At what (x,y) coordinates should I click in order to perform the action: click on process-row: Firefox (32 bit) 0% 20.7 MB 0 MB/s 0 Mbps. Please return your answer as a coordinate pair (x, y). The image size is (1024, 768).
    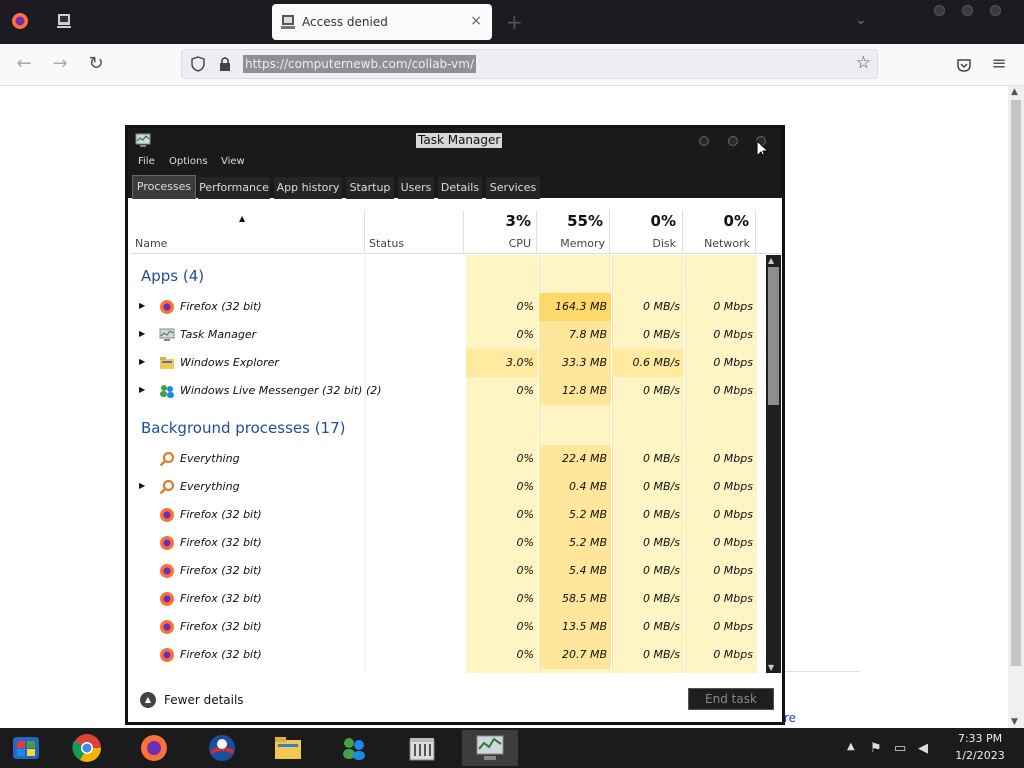
    Looking at the image, I should click on (445, 655).